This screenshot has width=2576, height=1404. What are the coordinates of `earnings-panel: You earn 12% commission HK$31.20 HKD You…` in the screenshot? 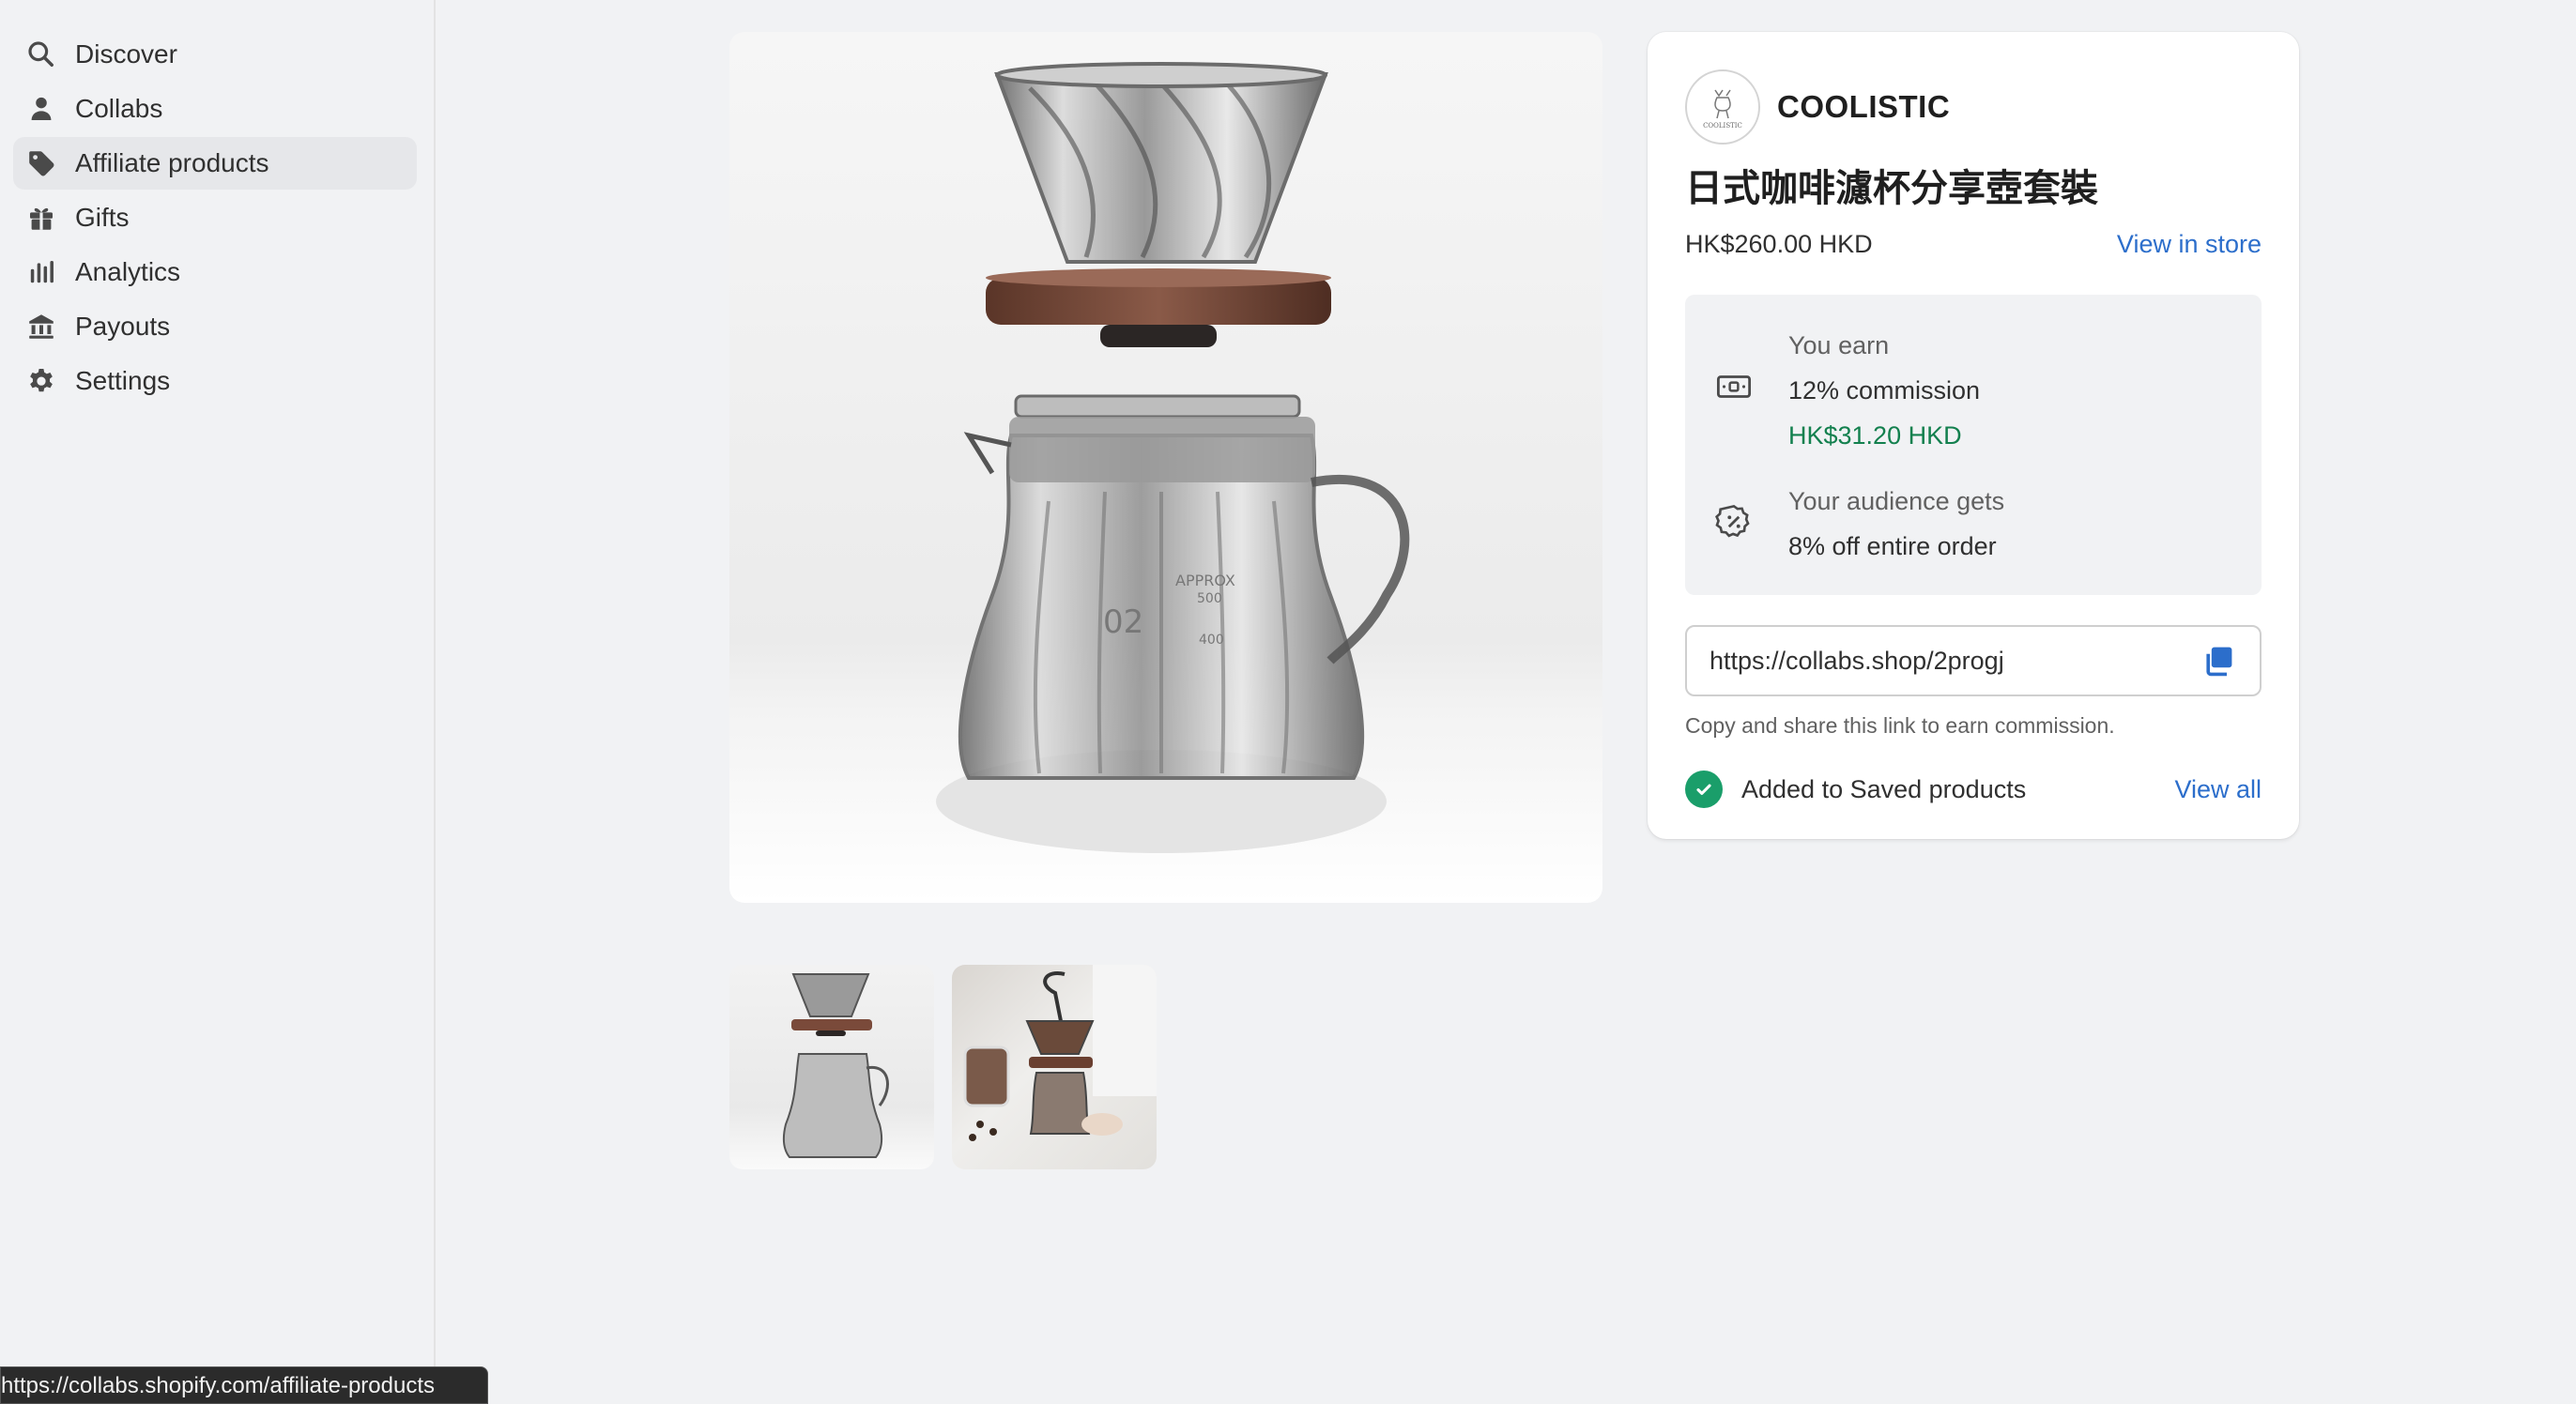 It's located at (1974, 445).